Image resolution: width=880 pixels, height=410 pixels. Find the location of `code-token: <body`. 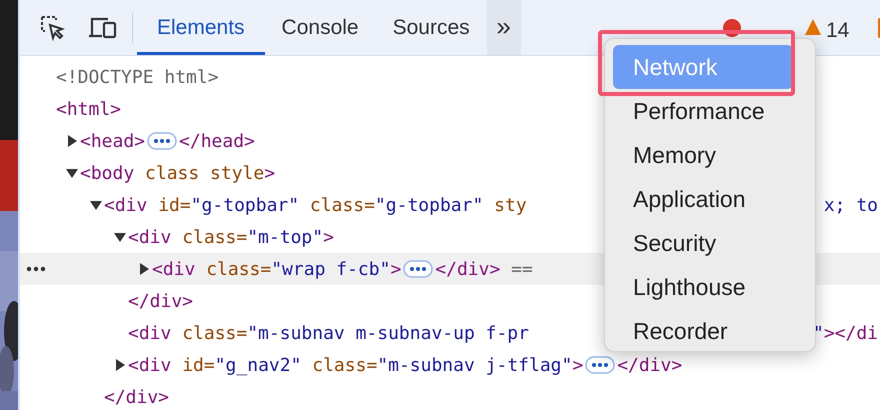

code-token: <body is located at coordinates (107, 174).